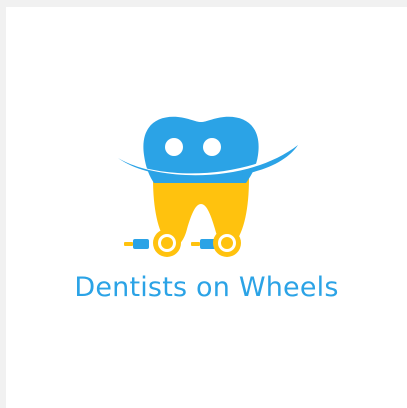  I want to click on right-wheel, so click(216, 243).